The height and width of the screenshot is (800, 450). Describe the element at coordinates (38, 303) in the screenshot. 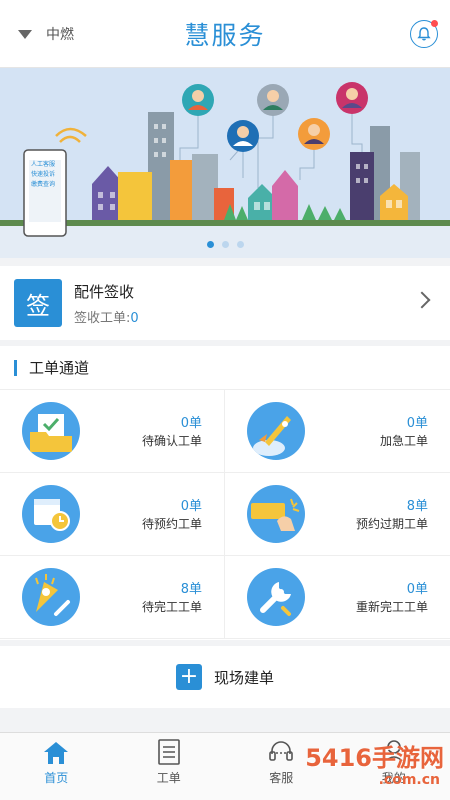

I see `sign-icon: 签` at that location.